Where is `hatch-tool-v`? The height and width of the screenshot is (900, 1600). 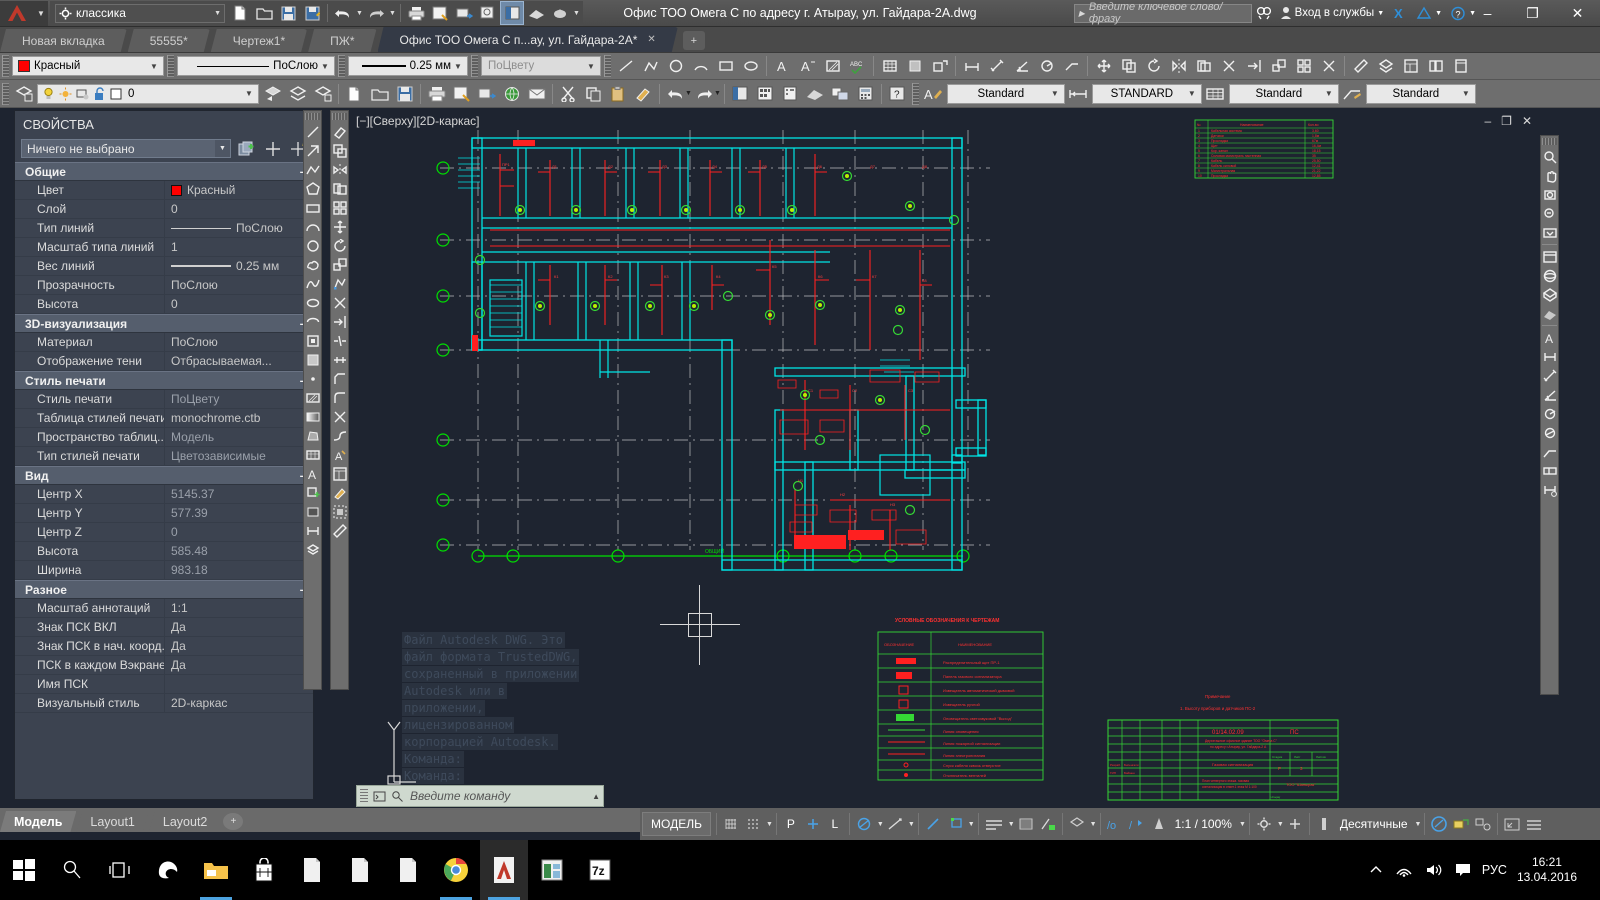 hatch-tool-v is located at coordinates (312, 397).